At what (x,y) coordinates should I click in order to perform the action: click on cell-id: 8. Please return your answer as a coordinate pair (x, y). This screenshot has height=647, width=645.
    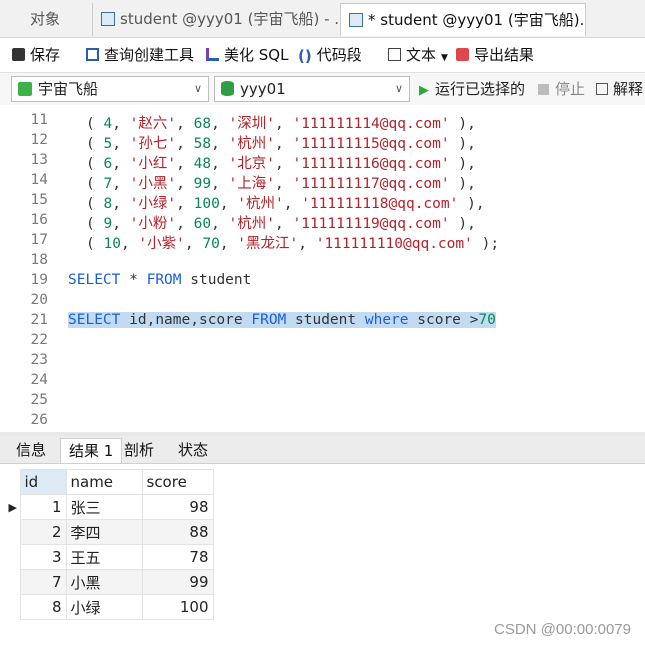
    Looking at the image, I should click on (43, 607).